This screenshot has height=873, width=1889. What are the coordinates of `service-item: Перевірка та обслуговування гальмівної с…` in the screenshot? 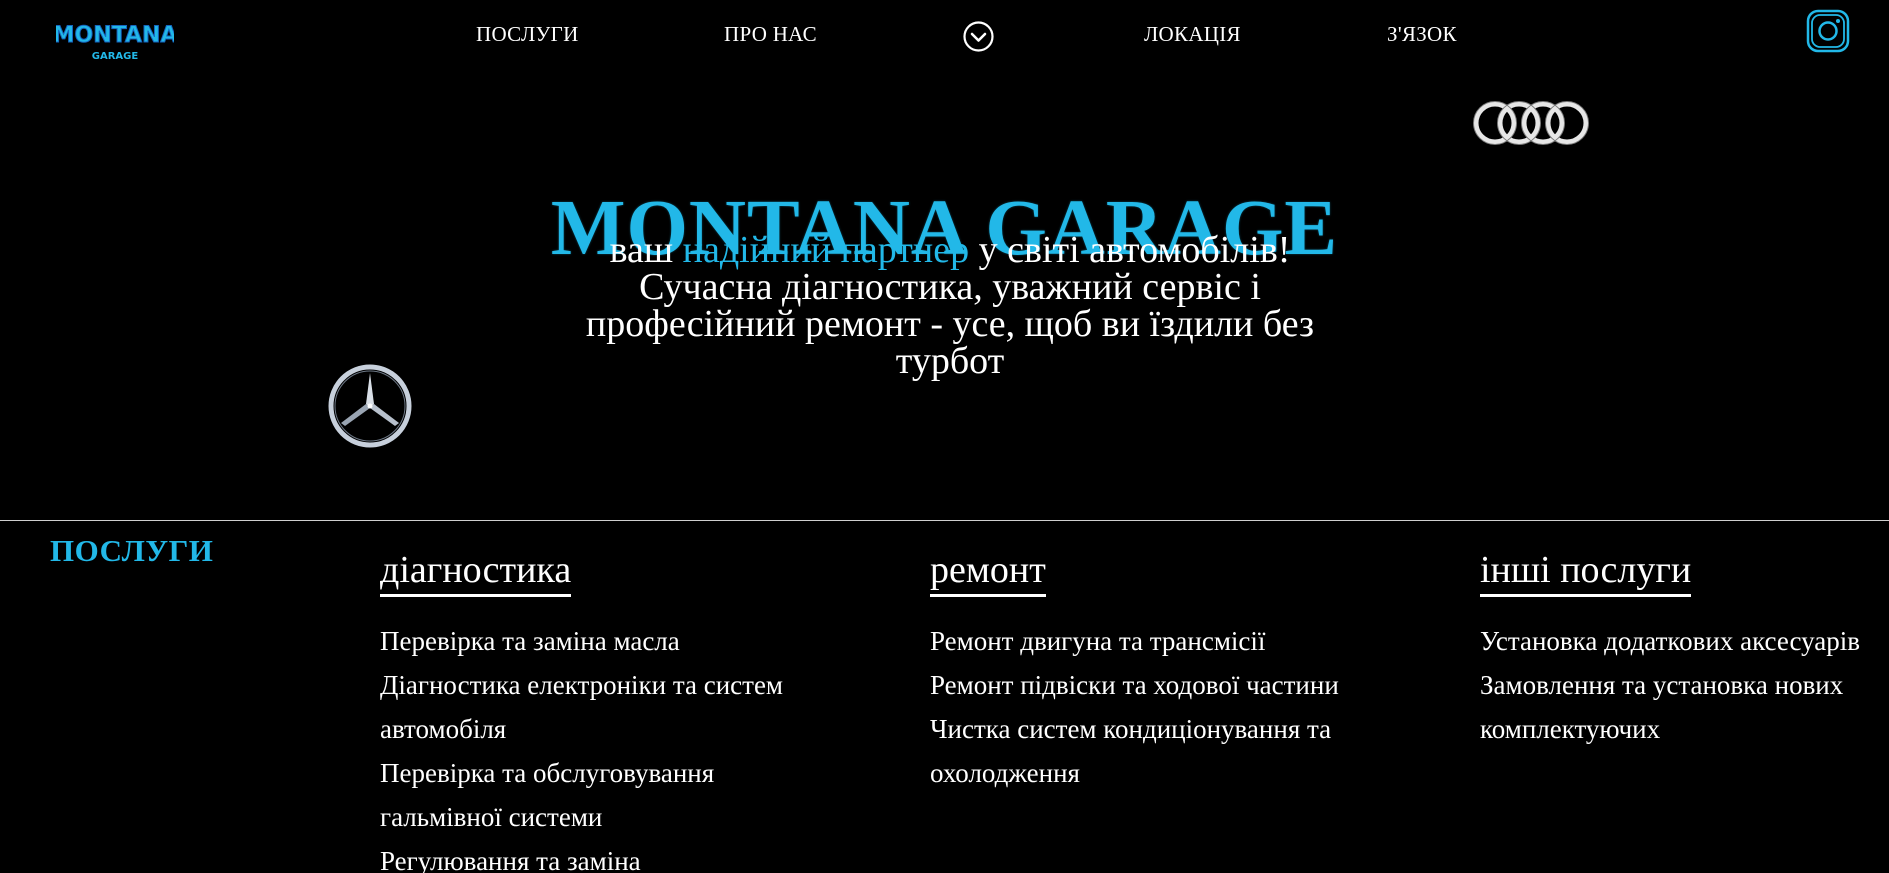 It's located at (590, 795).